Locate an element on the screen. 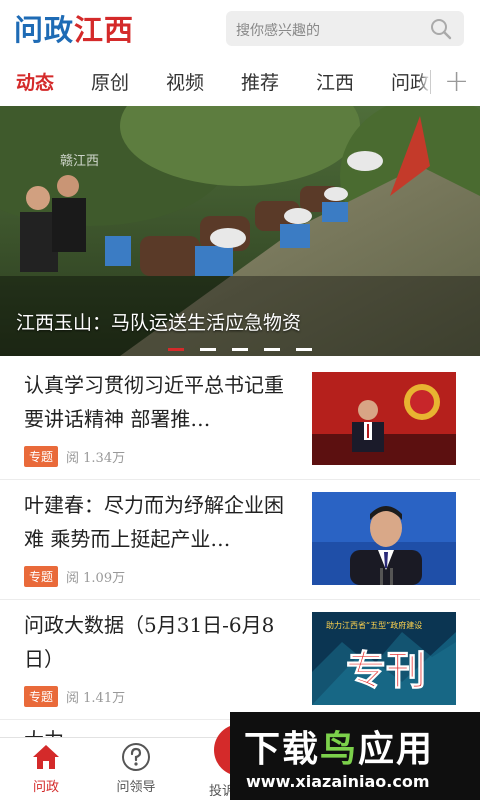  tab-jiangxi: 江西 is located at coordinates (335, 81).